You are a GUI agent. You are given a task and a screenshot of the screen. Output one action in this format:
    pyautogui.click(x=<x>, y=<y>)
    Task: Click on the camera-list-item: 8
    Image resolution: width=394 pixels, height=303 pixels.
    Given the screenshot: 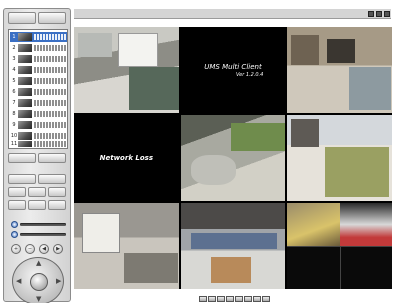 What is the action you would take?
    pyautogui.click(x=38, y=114)
    